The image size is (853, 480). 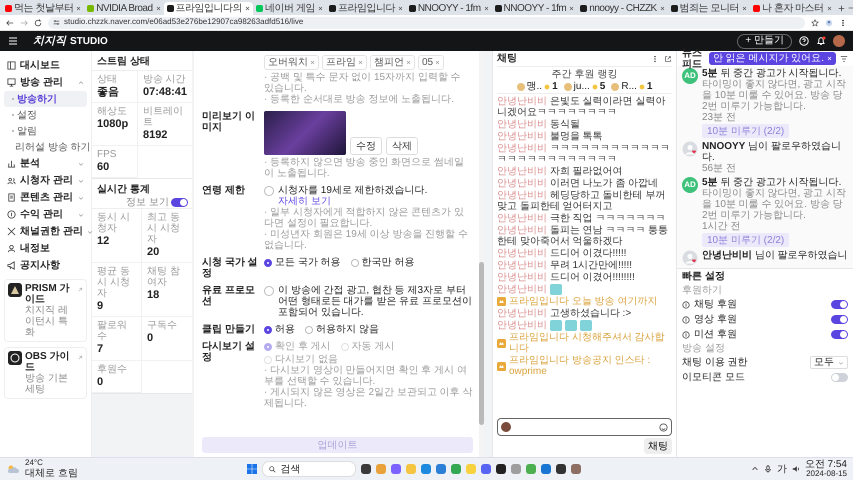 What do you see at coordinates (622, 8) in the screenshot?
I see `browser-tab: nnooyy - CHZZK` at bounding box center [622, 8].